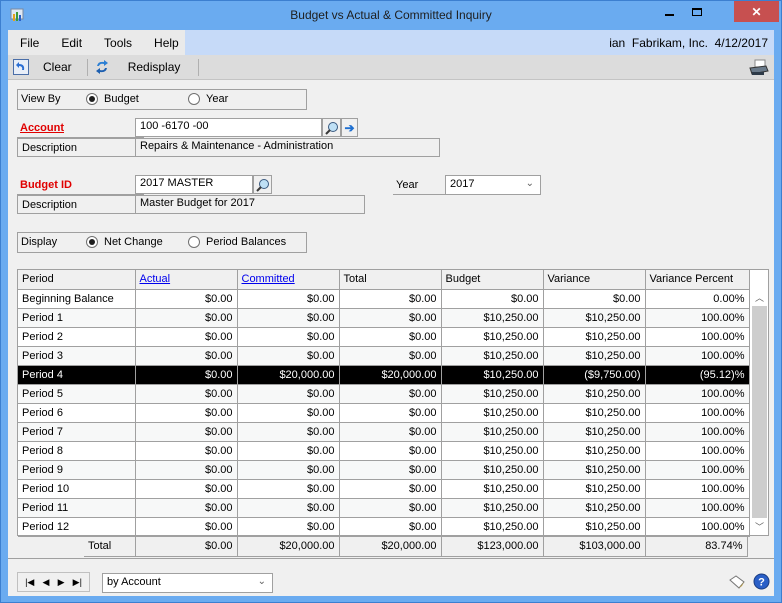 This screenshot has height=603, width=782. I want to click on grid-scrollbar: ︿ ﹀, so click(759, 412).